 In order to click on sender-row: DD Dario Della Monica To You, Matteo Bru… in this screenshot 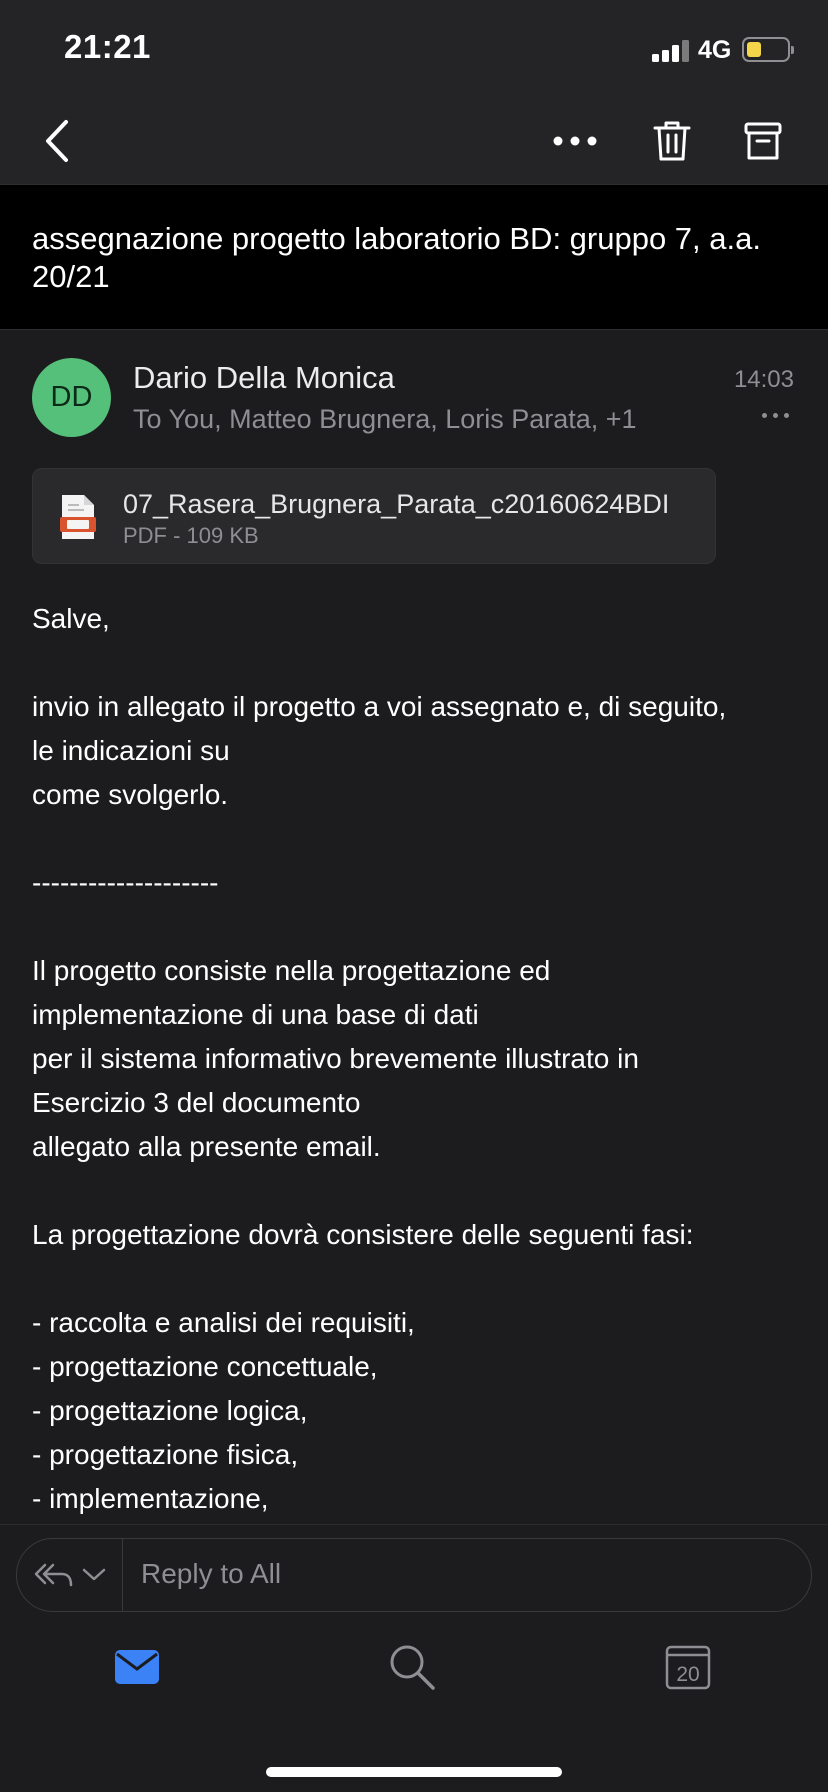, I will do `click(414, 397)`.